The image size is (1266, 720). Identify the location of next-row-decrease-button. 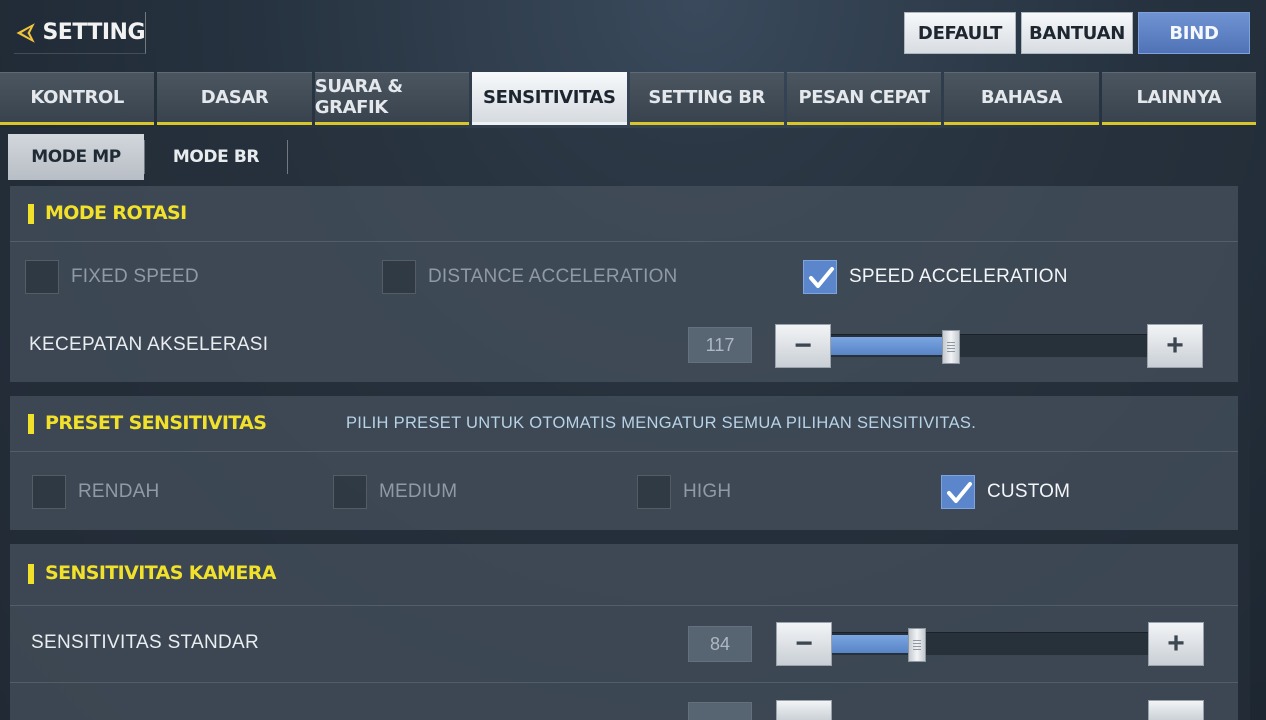
(804, 710).